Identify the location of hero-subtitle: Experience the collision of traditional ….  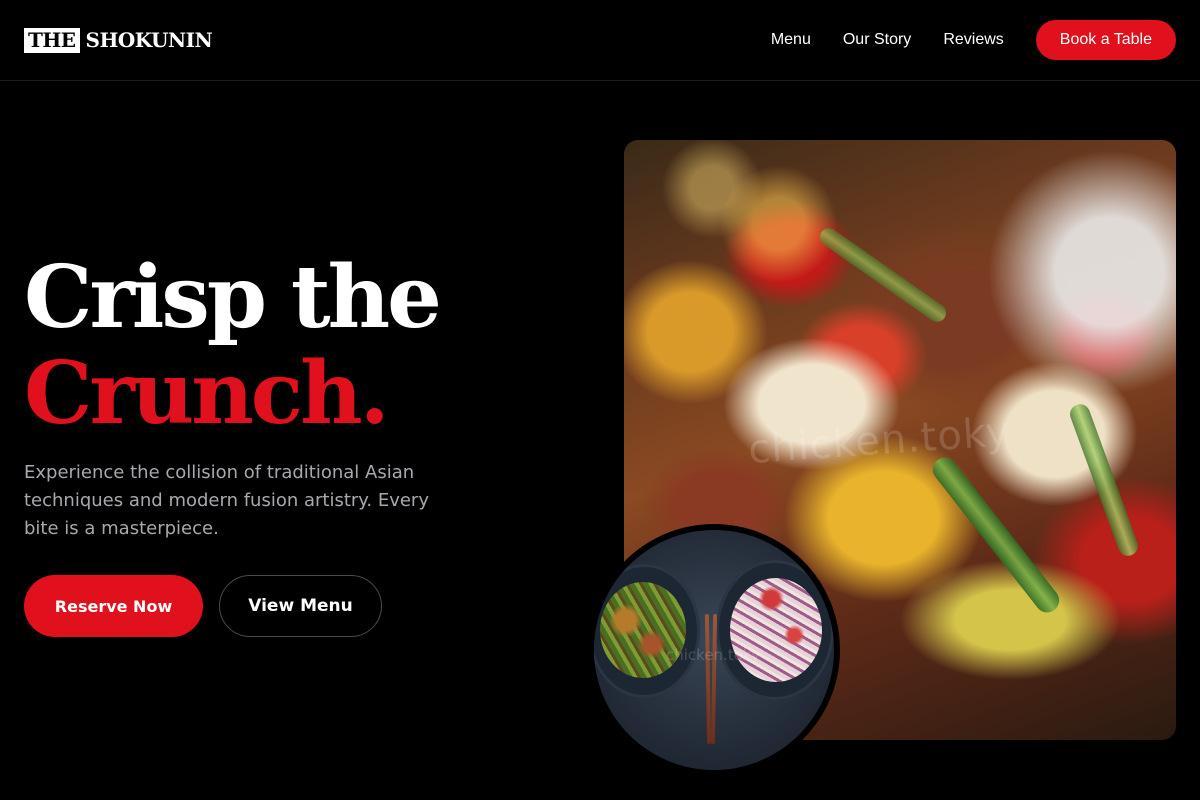
(226, 500).